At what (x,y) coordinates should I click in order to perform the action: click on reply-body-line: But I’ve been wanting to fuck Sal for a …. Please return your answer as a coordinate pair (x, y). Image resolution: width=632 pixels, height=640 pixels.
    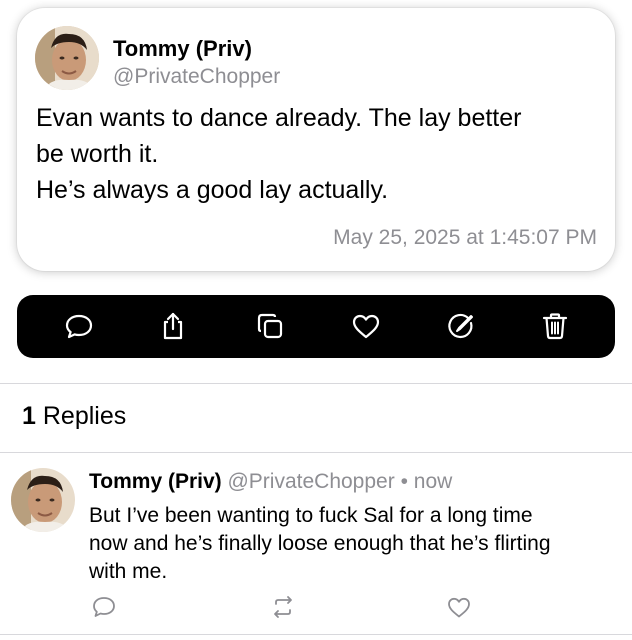
    Looking at the image, I should click on (311, 515).